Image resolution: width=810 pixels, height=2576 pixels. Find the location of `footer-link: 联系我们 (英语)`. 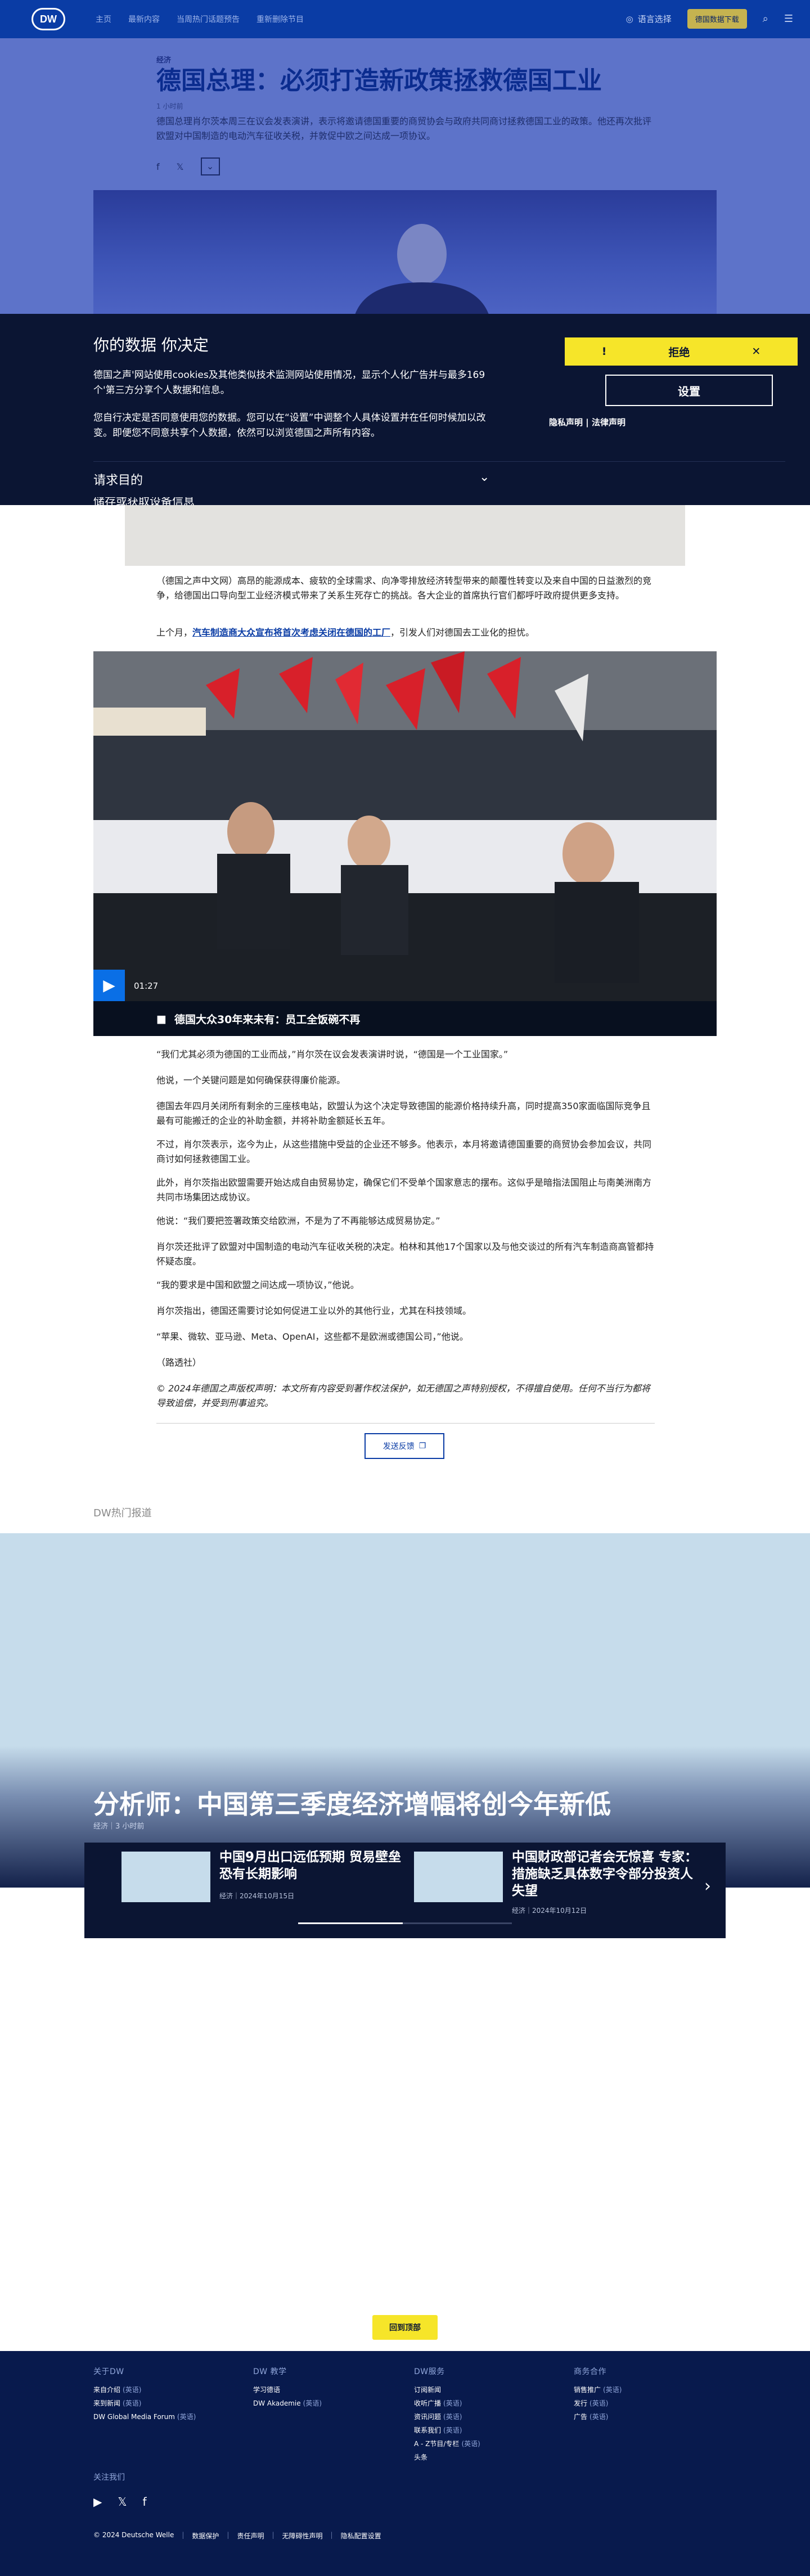

footer-link: 联系我们 (英语) is located at coordinates (447, 2430).